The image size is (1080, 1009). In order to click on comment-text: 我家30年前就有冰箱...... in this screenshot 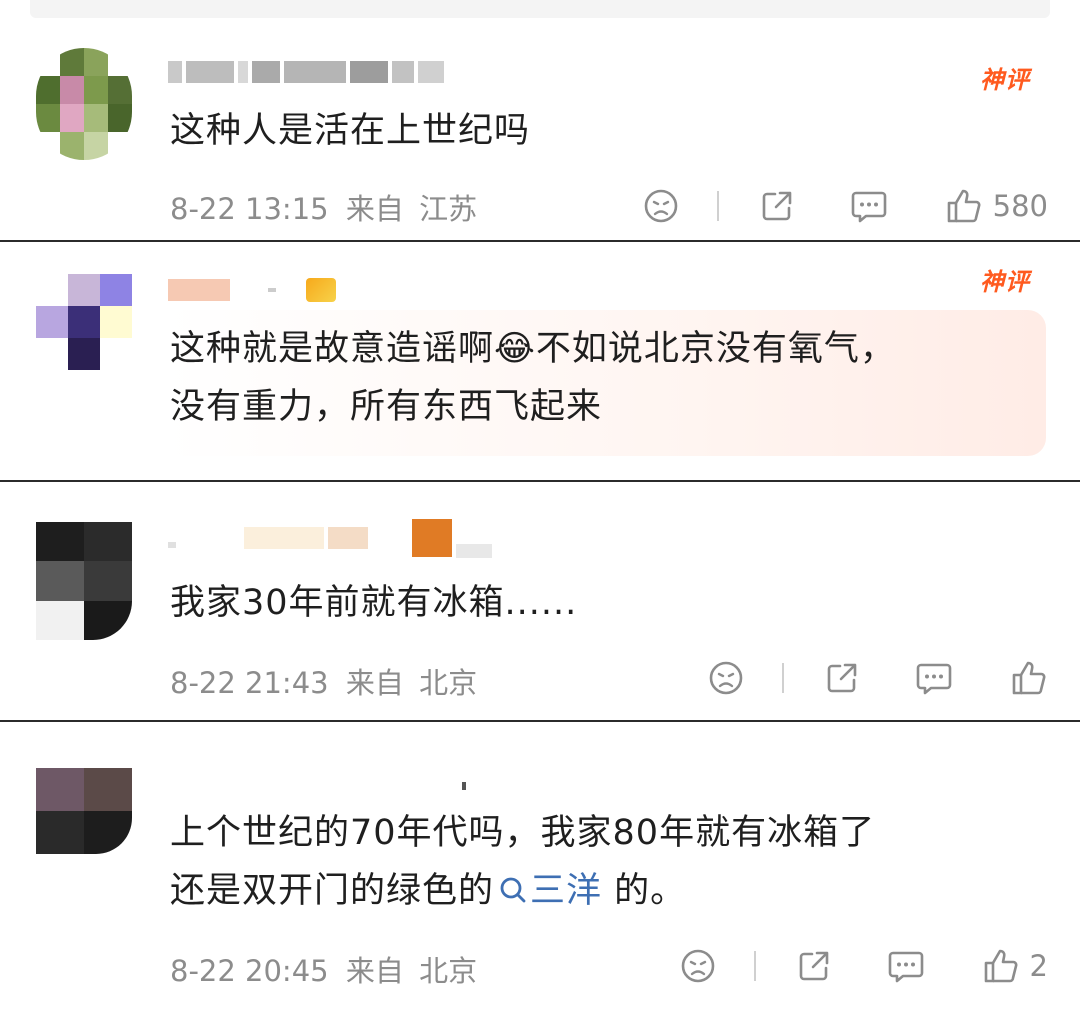, I will do `click(374, 603)`.